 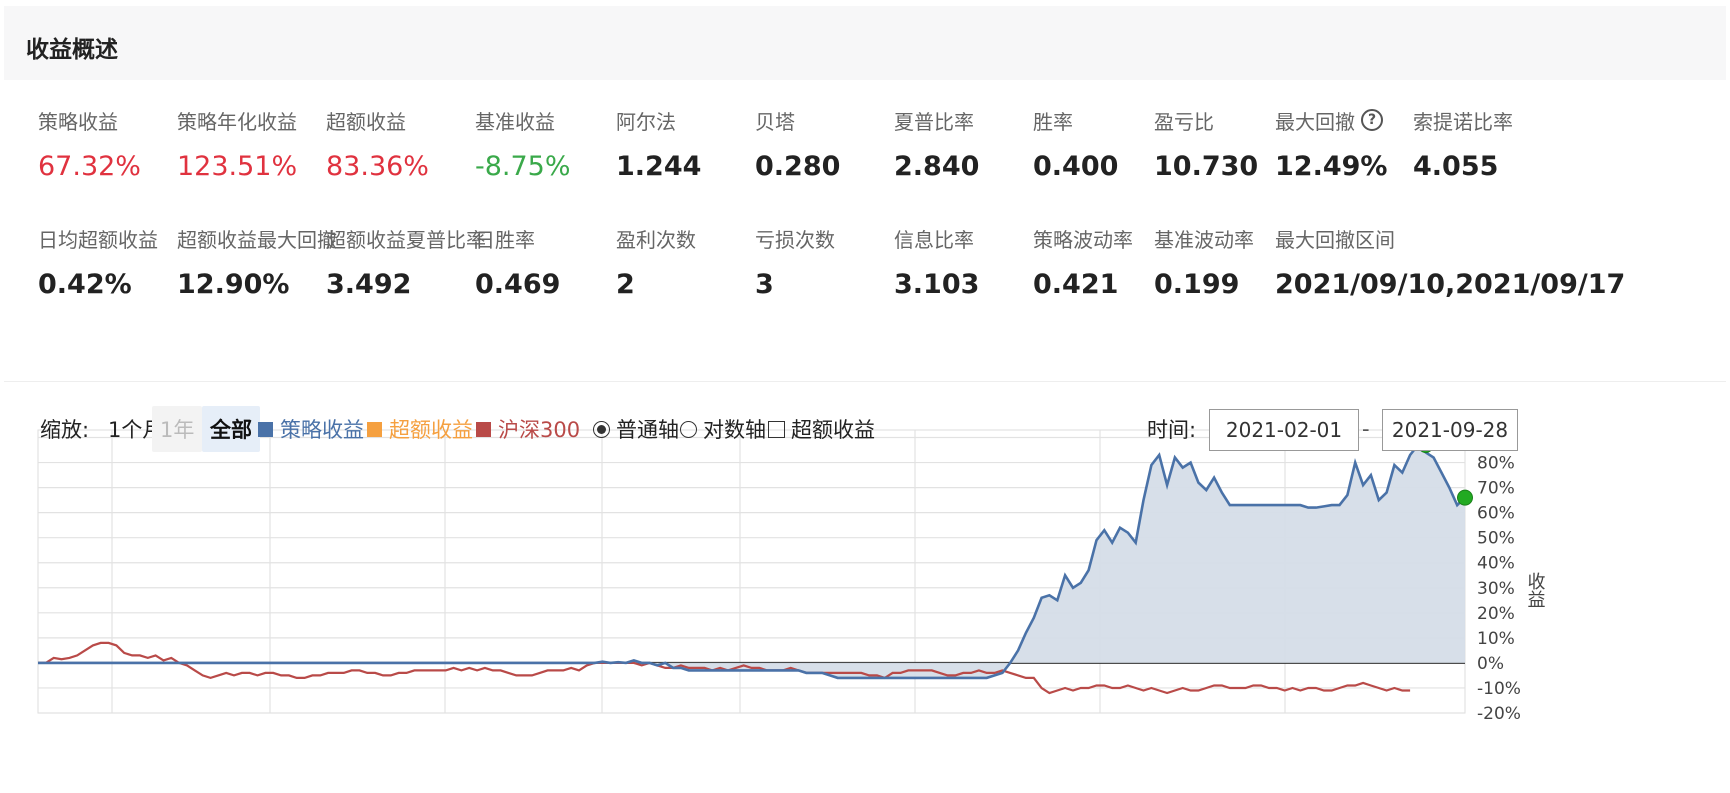 I want to click on metric-metrics_row1-5: 阿尔法 1.244, so click(x=696, y=145).